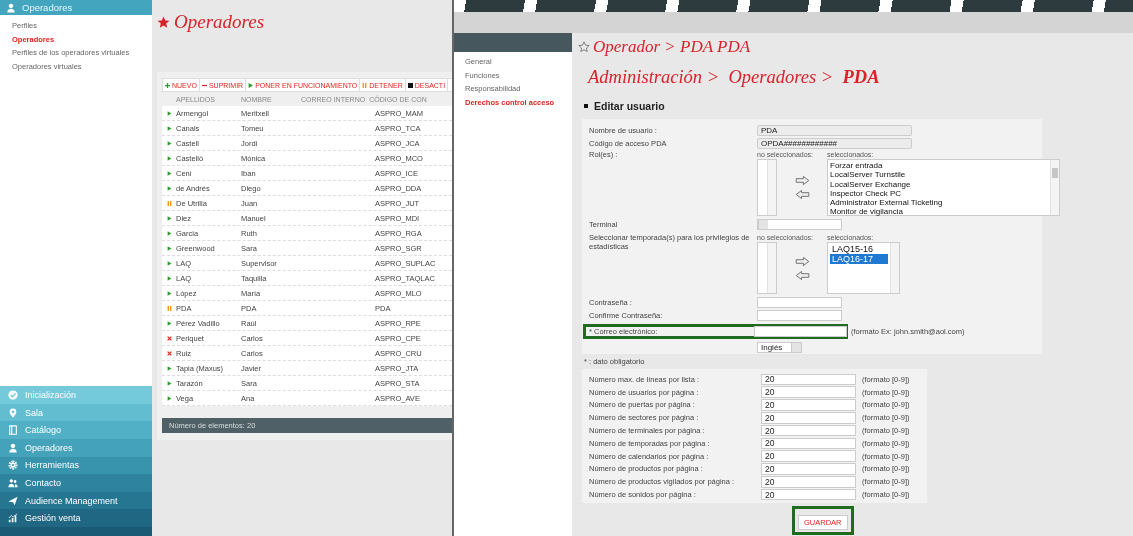 This screenshot has height=536, width=1133. I want to click on gear-icon, so click(13, 465).